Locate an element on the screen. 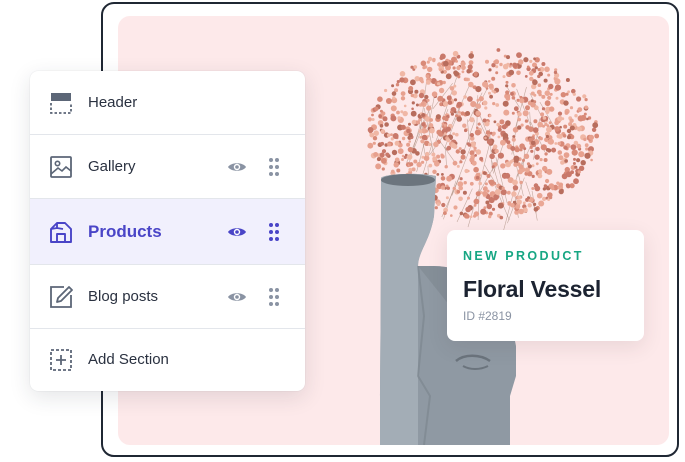  section-row-header: Header is located at coordinates (167, 103).